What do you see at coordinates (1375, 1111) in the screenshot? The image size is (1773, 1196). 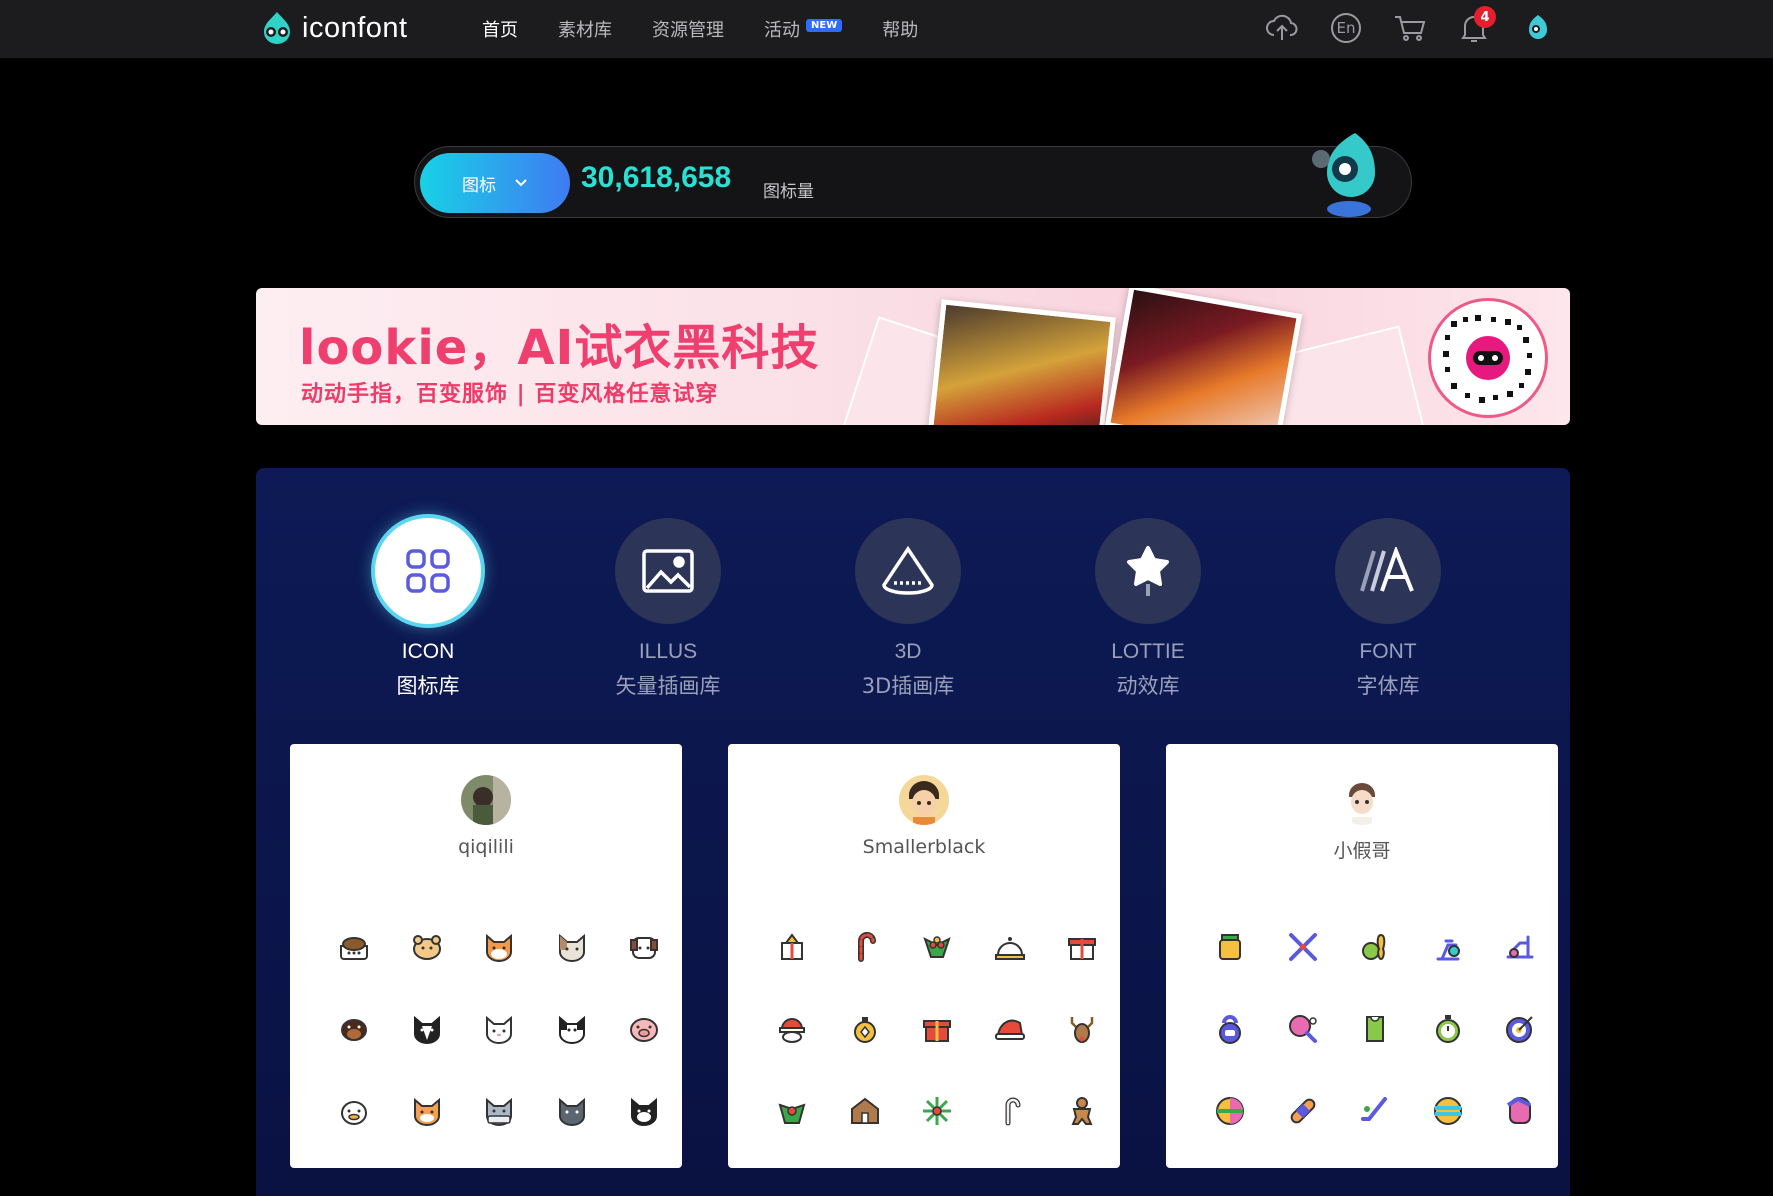 I see `hockey-stick-icon` at bounding box center [1375, 1111].